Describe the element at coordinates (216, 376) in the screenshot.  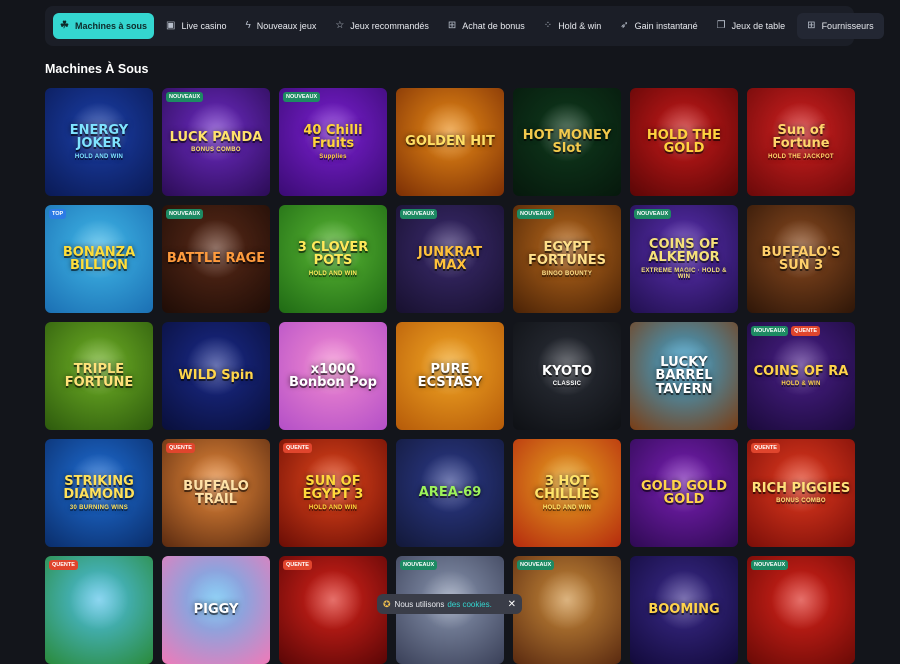
I see `game-tile: WILD Spin` at that location.